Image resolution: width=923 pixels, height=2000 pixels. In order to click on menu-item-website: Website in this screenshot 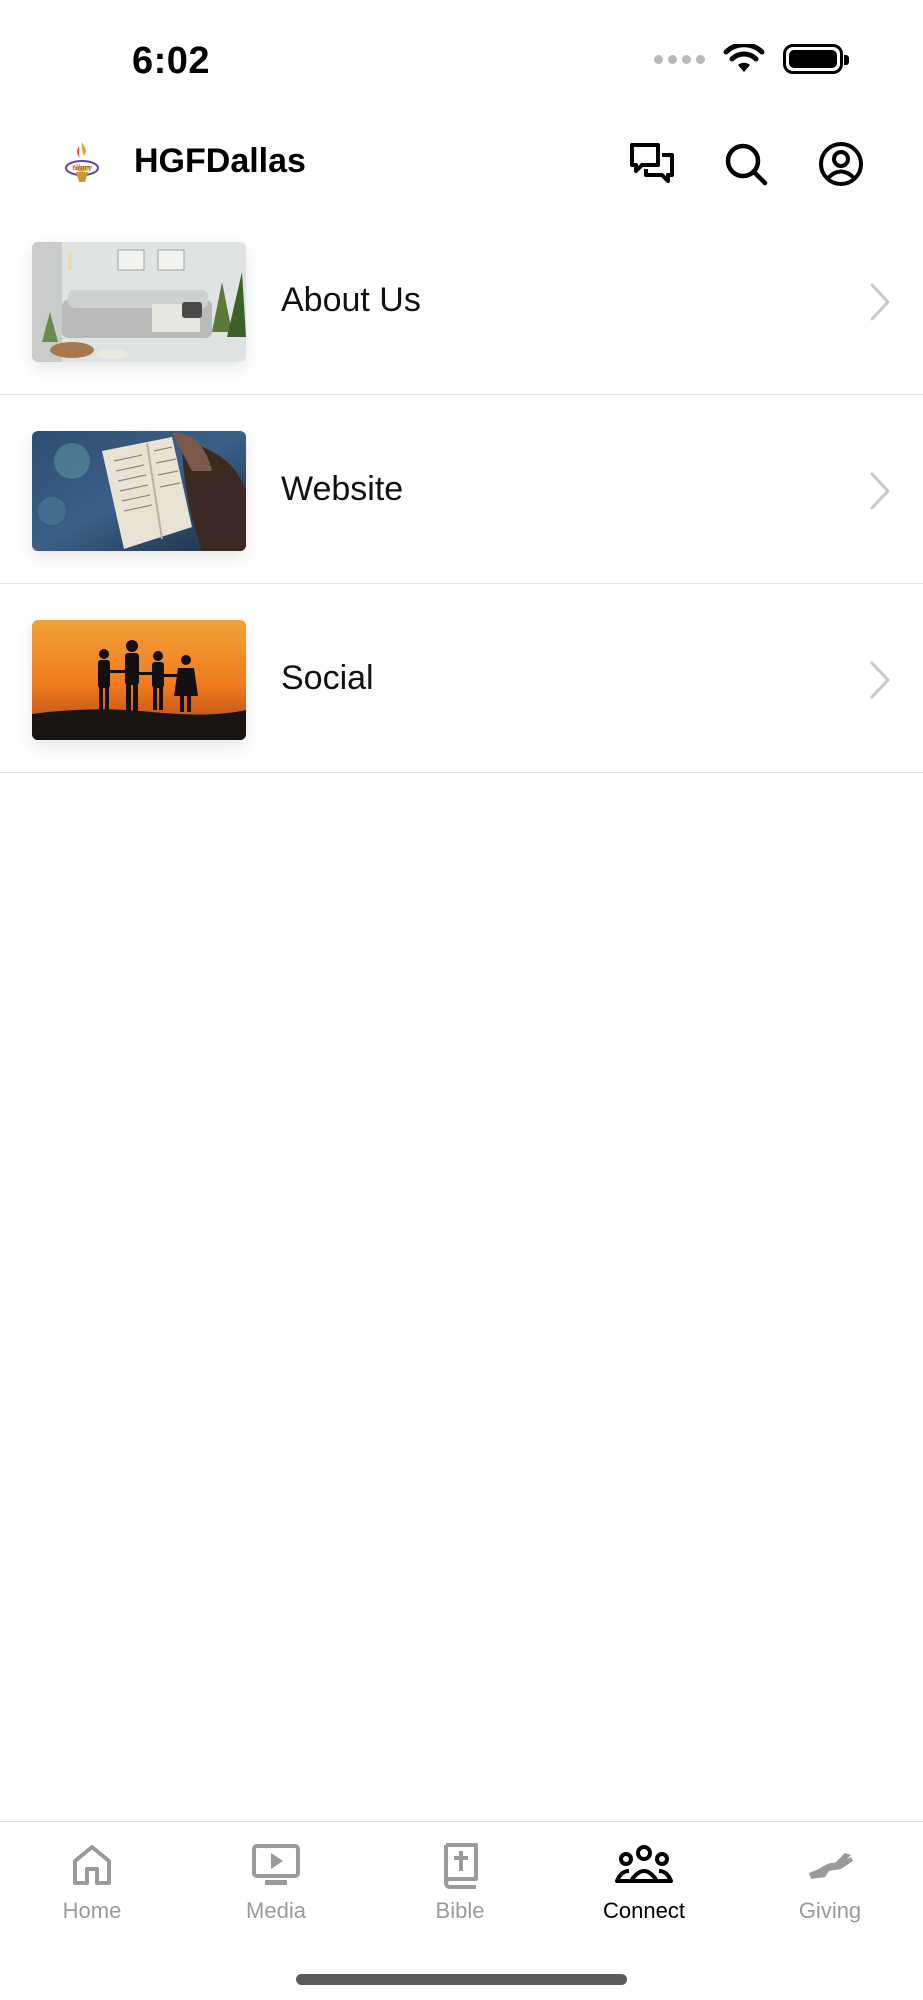, I will do `click(461, 489)`.